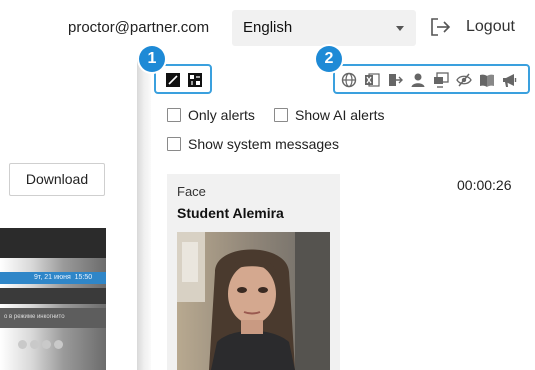  I want to click on pane-divider, so click(144, 214).